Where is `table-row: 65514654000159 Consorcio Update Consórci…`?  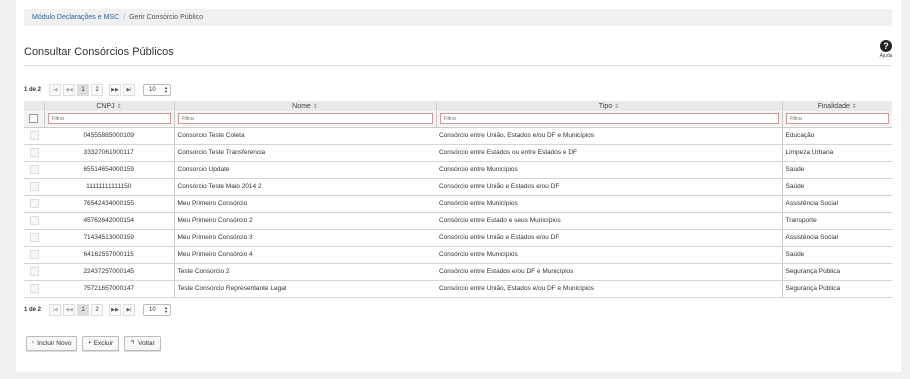 table-row: 65514654000159 Consorcio Update Consórci… is located at coordinates (458, 170).